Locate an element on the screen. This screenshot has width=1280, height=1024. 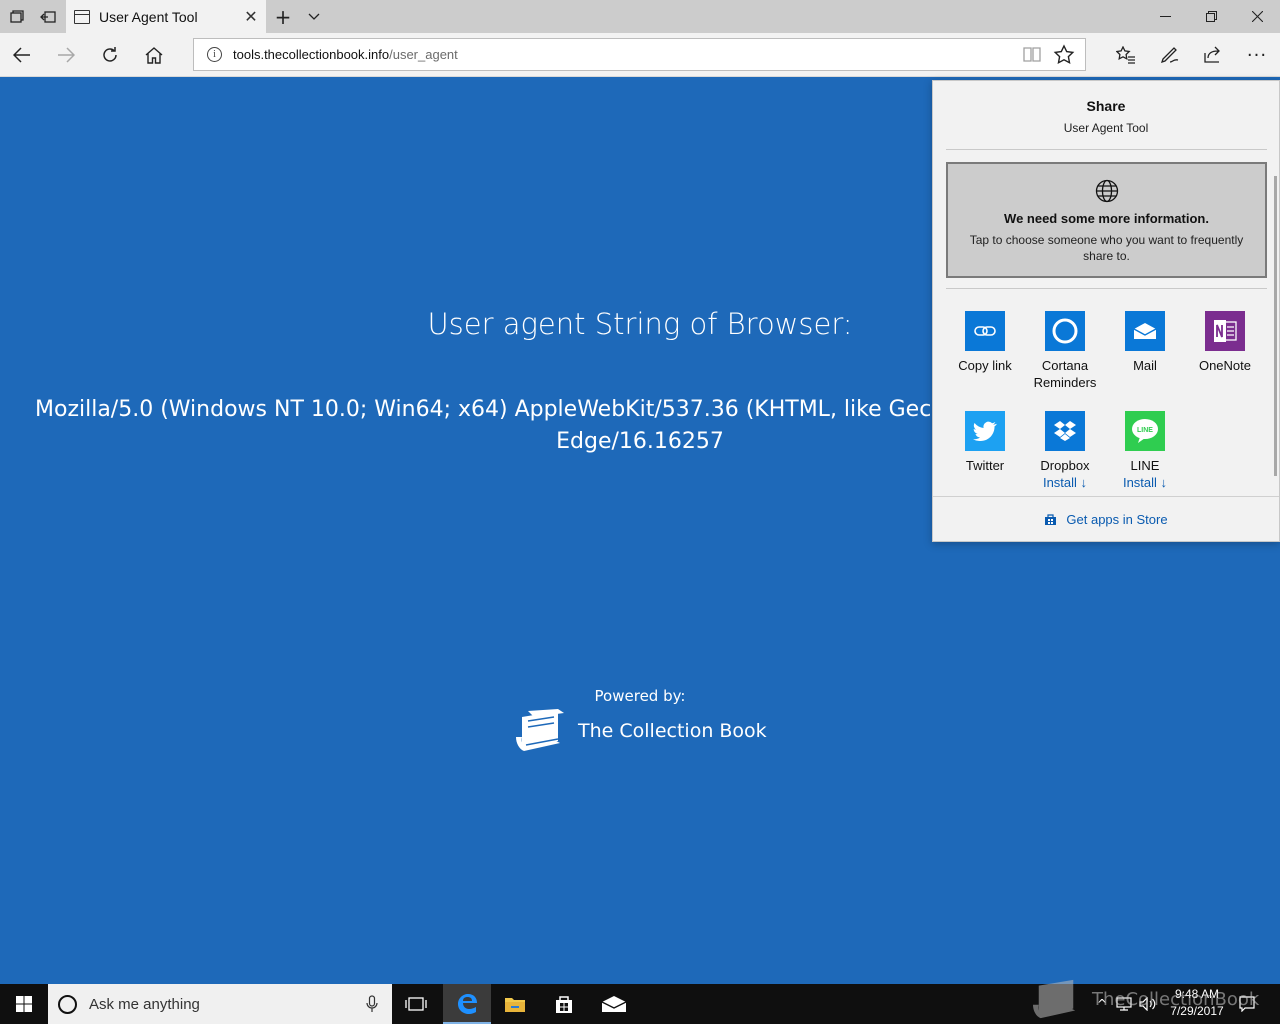
book-logo-icon is located at coordinates (540, 730).